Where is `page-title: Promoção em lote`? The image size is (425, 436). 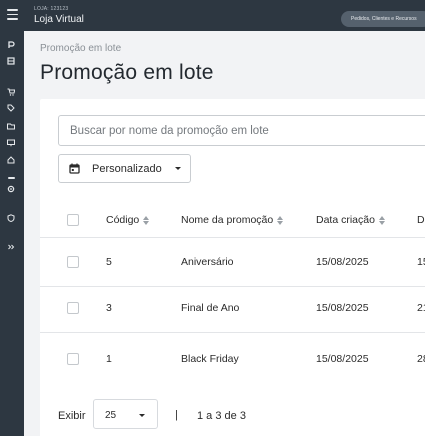
page-title: Promoção em lote is located at coordinates (127, 72).